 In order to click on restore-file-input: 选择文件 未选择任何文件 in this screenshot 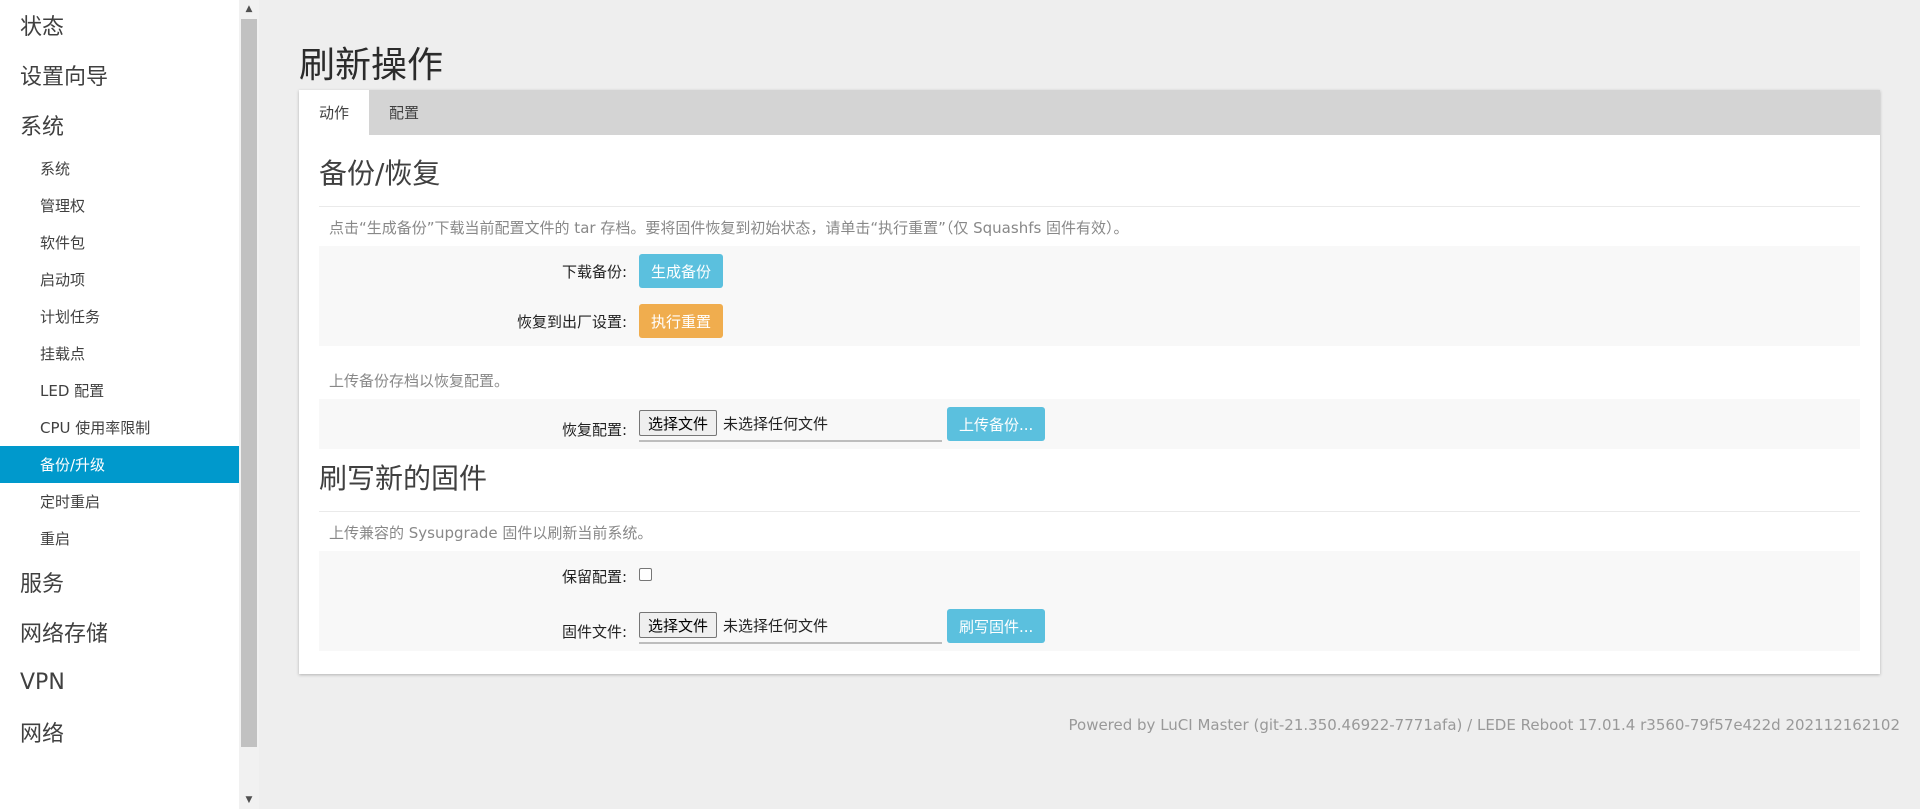, I will do `click(790, 424)`.